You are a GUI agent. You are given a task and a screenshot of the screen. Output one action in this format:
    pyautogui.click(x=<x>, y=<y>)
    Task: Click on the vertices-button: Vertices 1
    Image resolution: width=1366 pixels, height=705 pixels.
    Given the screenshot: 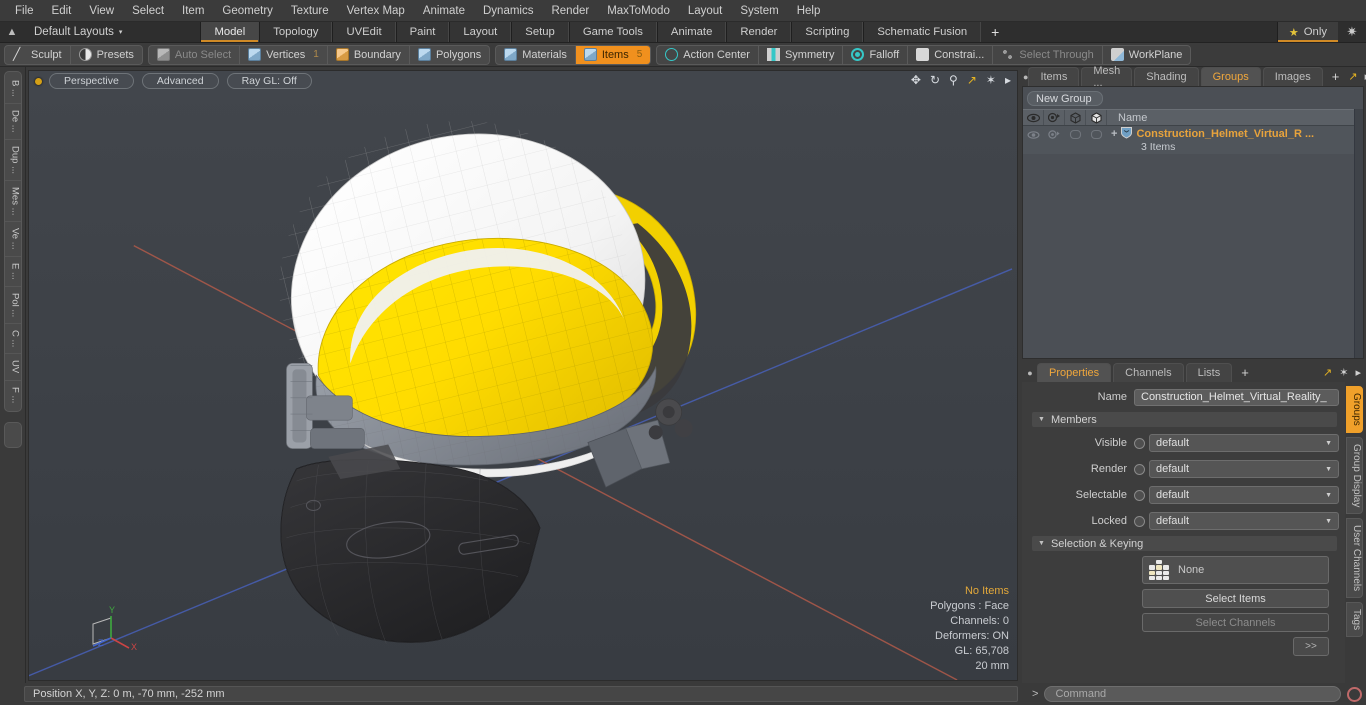 What is the action you would take?
    pyautogui.click(x=284, y=54)
    